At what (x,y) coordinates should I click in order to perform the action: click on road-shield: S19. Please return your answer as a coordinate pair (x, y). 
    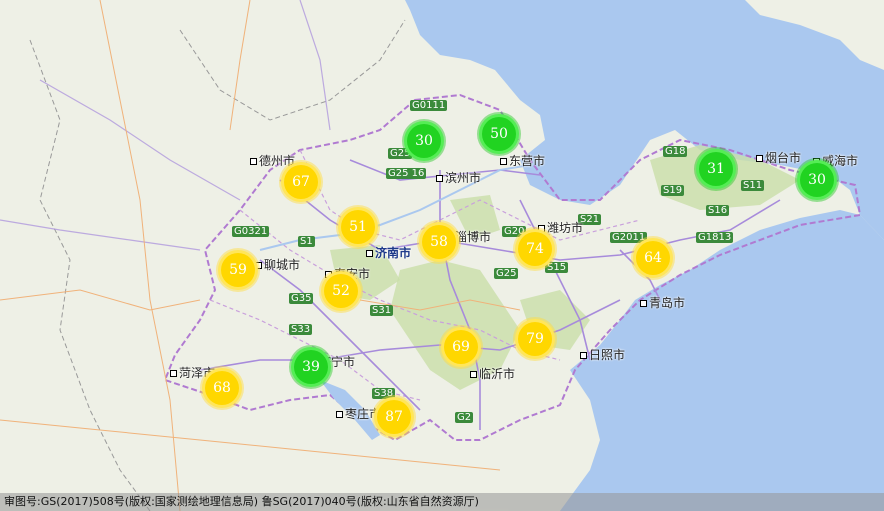
    Looking at the image, I should click on (673, 190).